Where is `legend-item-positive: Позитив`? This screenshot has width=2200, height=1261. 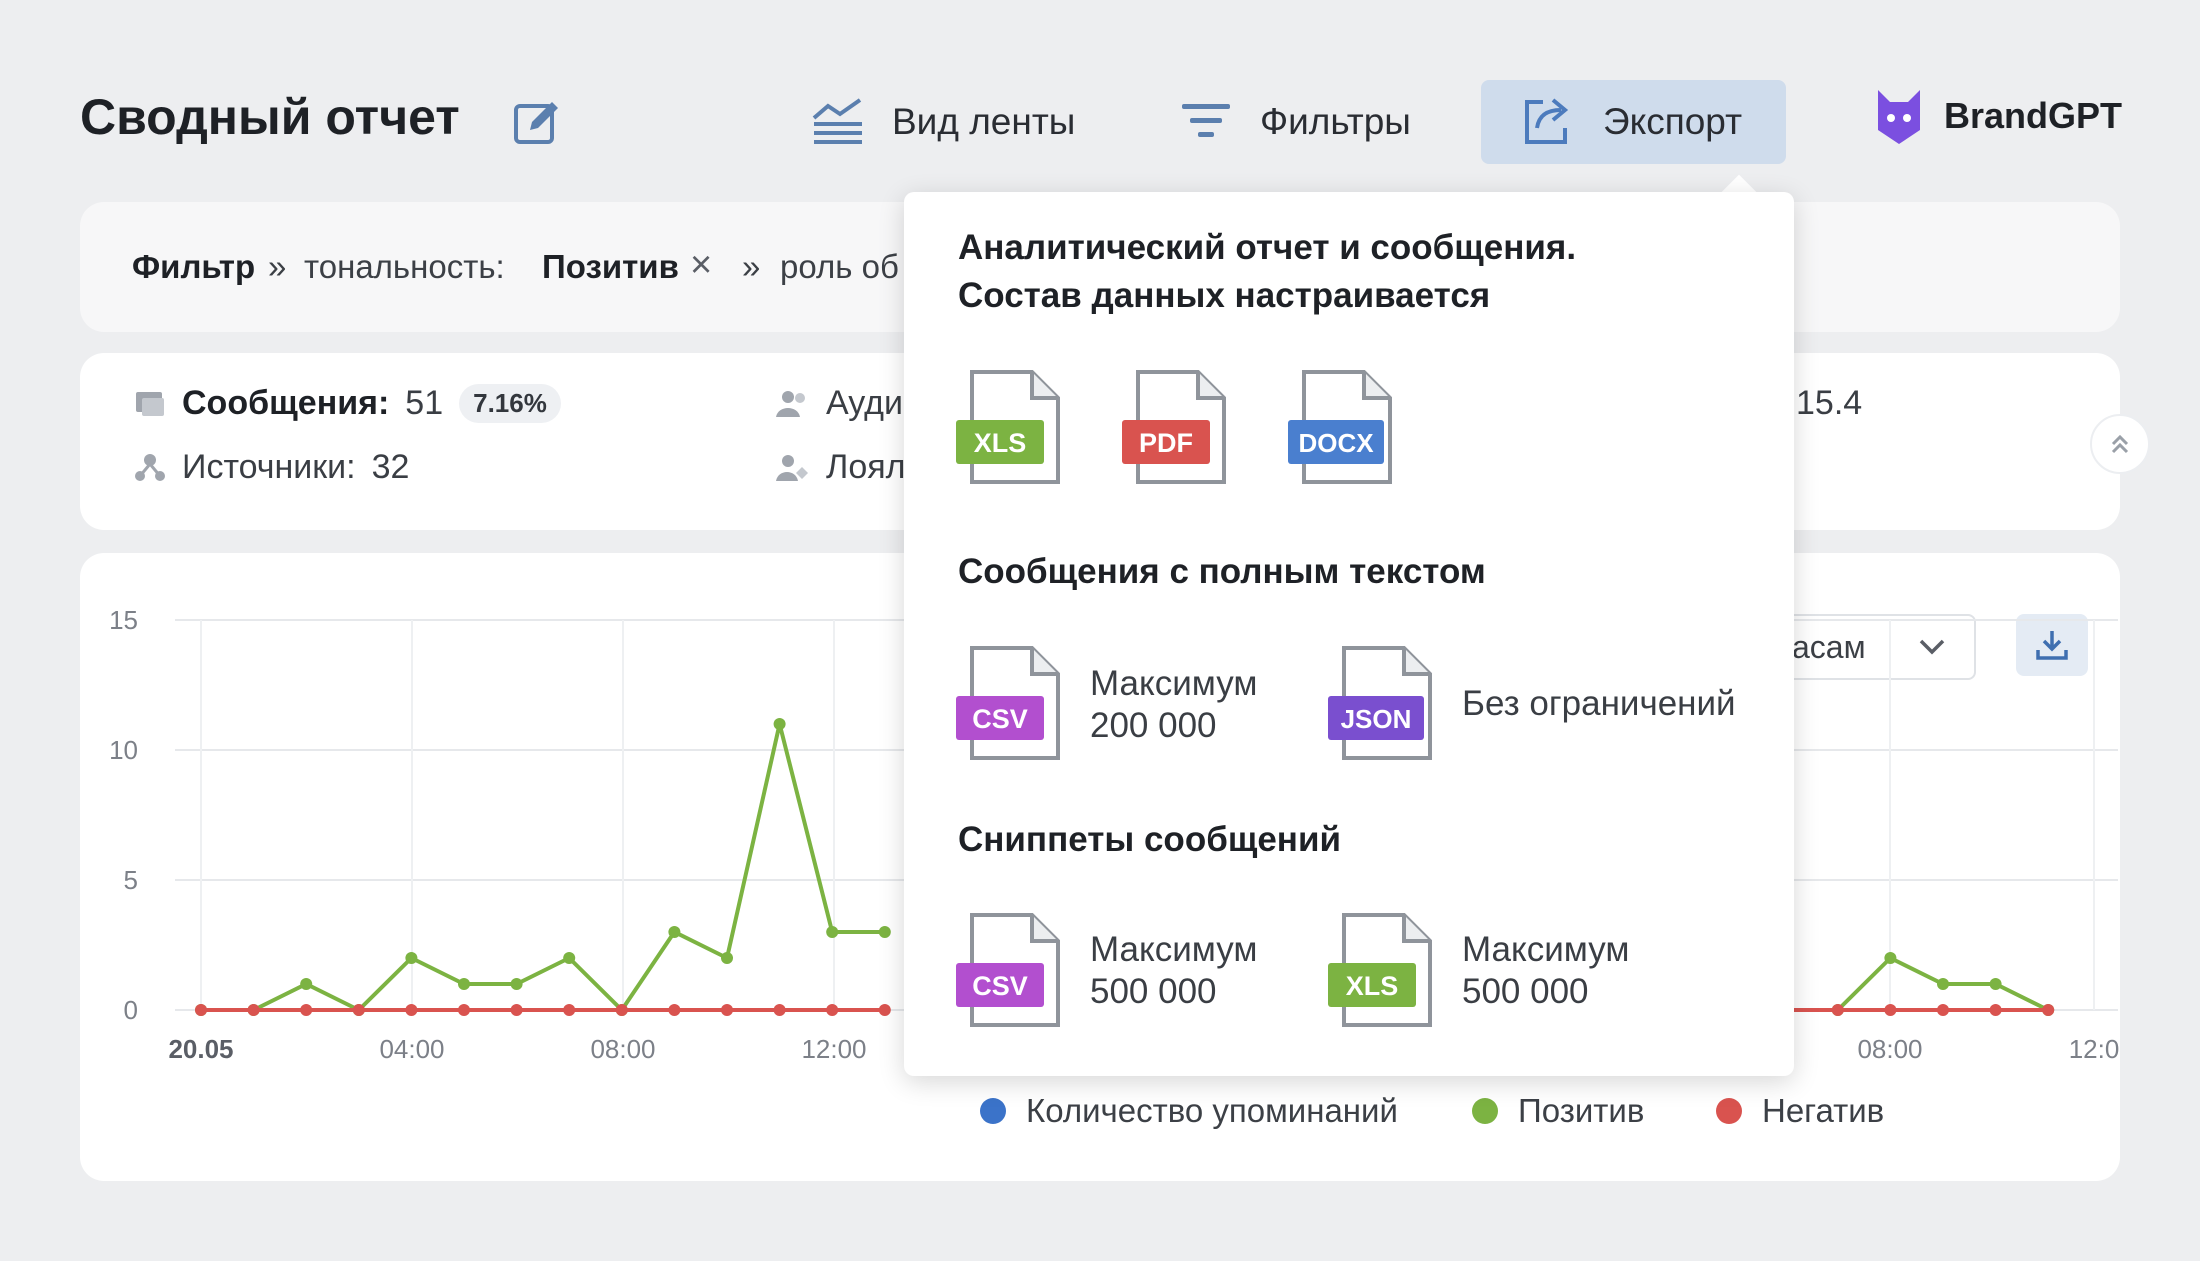
legend-item-positive: Позитив is located at coordinates (1558, 1111).